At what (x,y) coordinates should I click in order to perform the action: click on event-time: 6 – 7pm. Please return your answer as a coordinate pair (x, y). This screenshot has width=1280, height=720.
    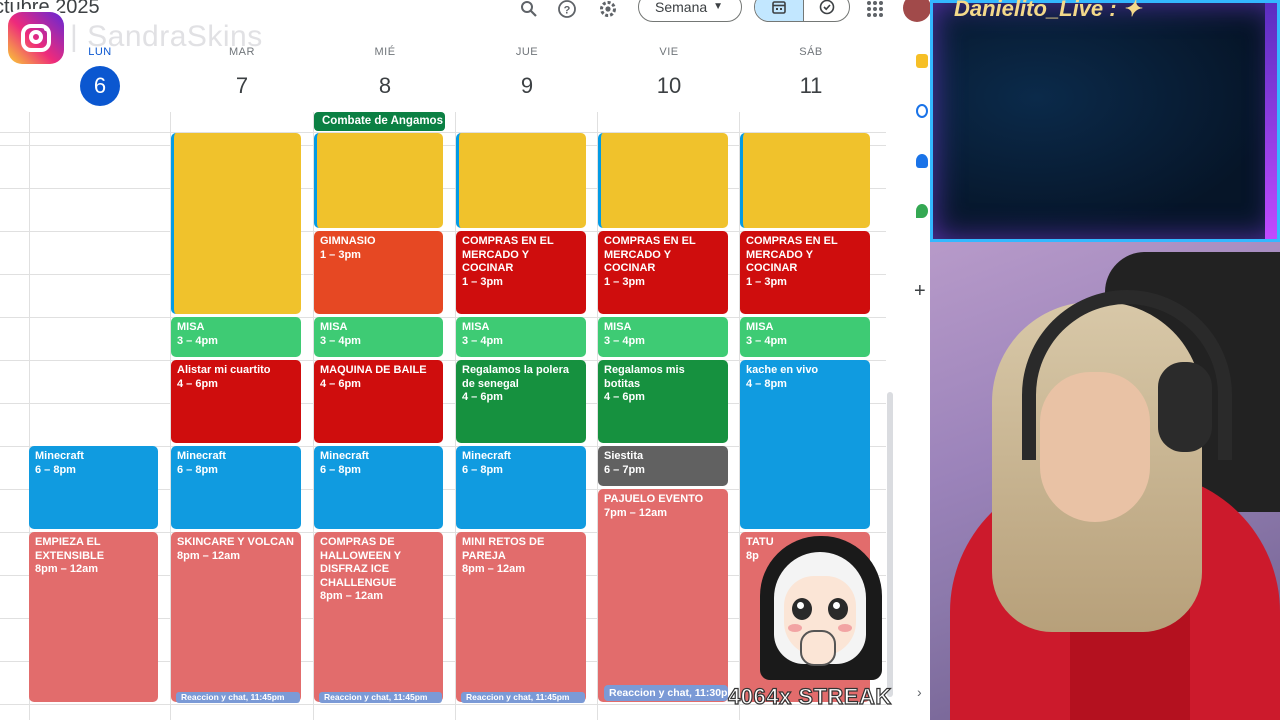
    Looking at the image, I should click on (624, 469).